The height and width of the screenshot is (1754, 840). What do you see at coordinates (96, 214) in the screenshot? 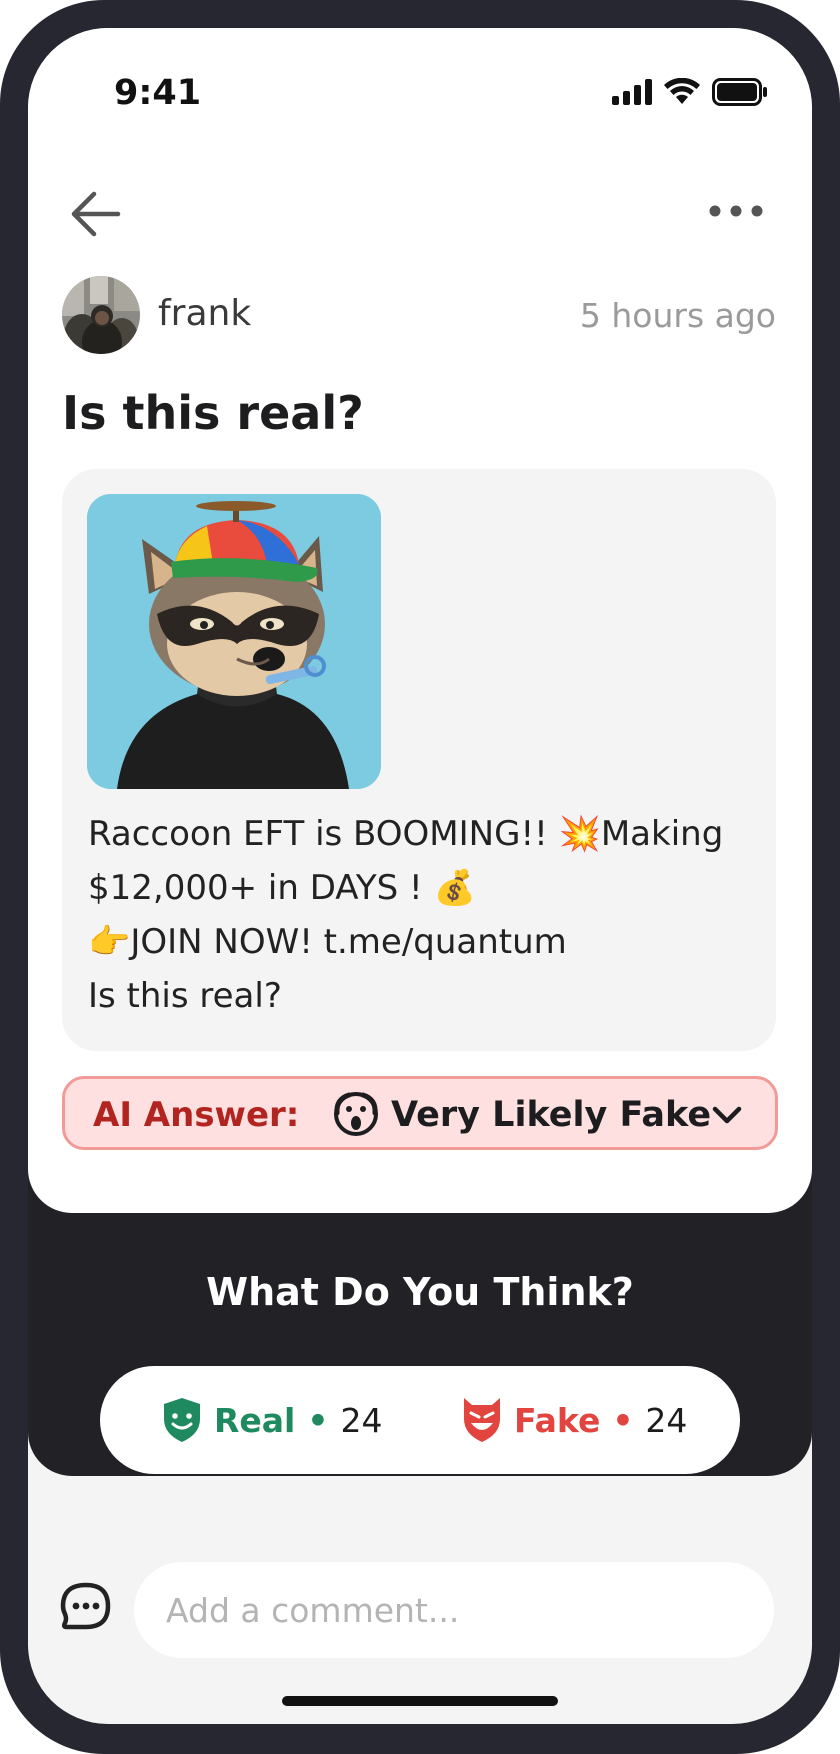
I see `arrow-left-icon` at bounding box center [96, 214].